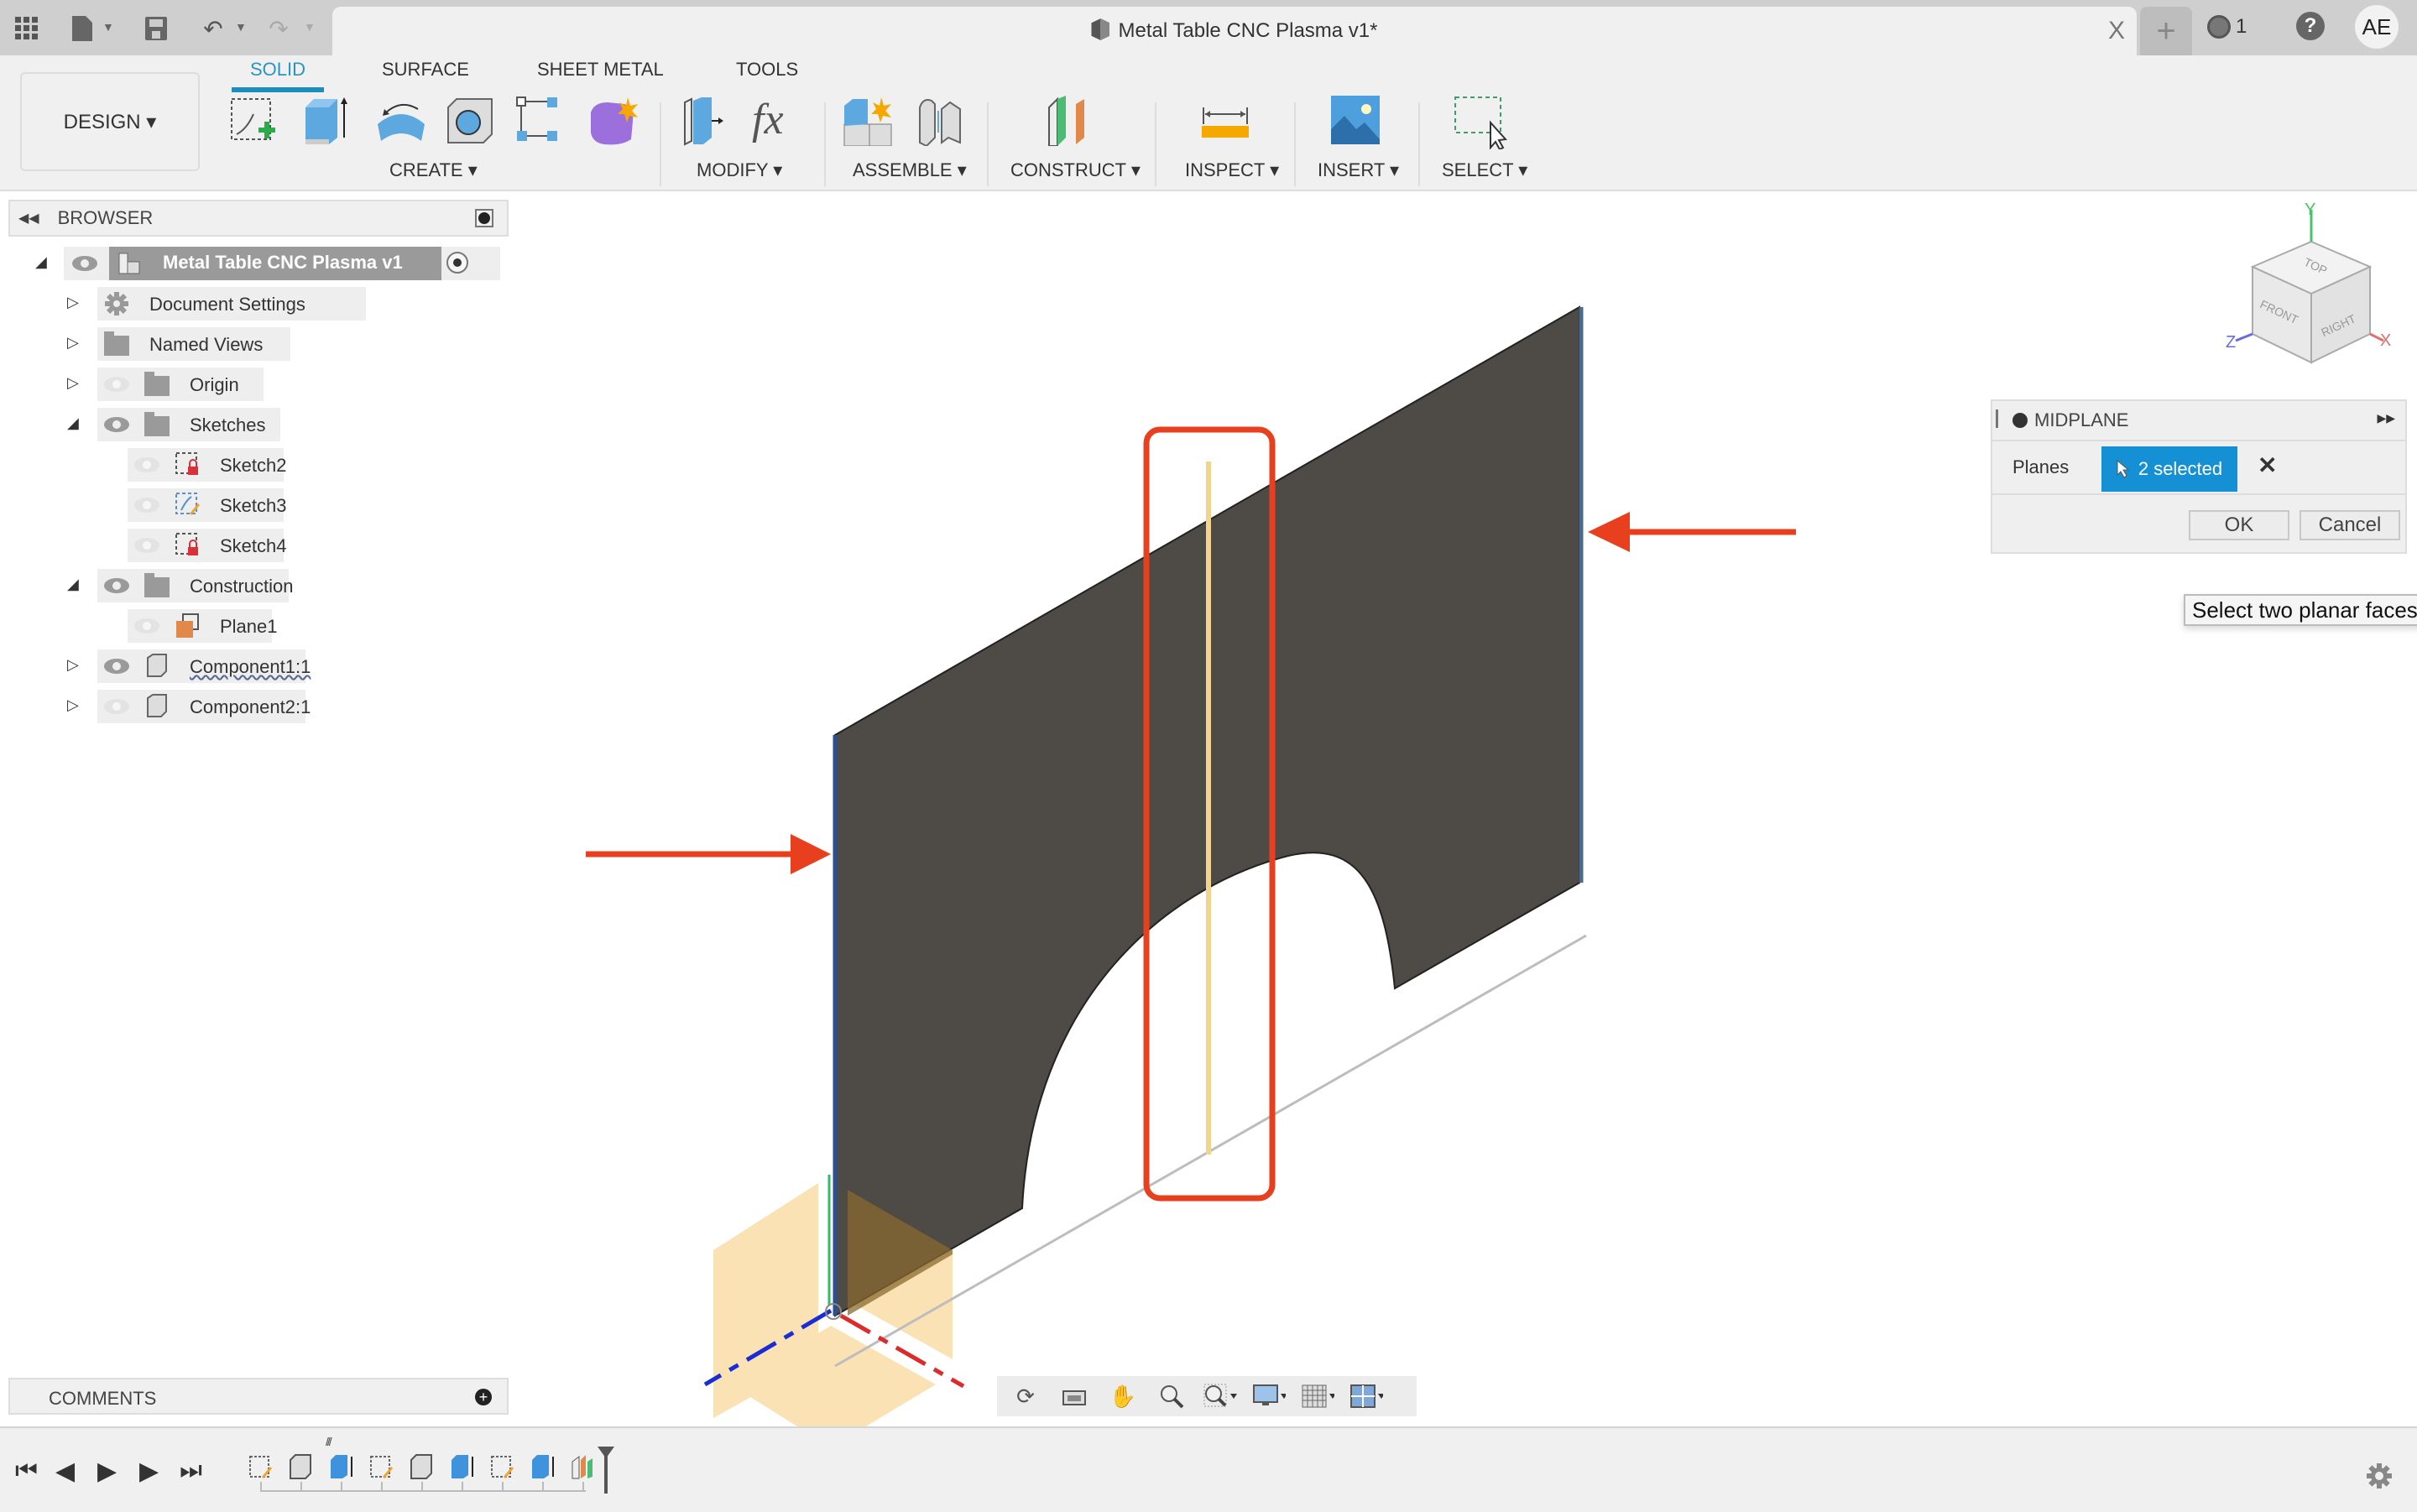 The height and width of the screenshot is (1512, 2417). What do you see at coordinates (1123, 1397) in the screenshot?
I see `pan-hand-icon: ✋` at bounding box center [1123, 1397].